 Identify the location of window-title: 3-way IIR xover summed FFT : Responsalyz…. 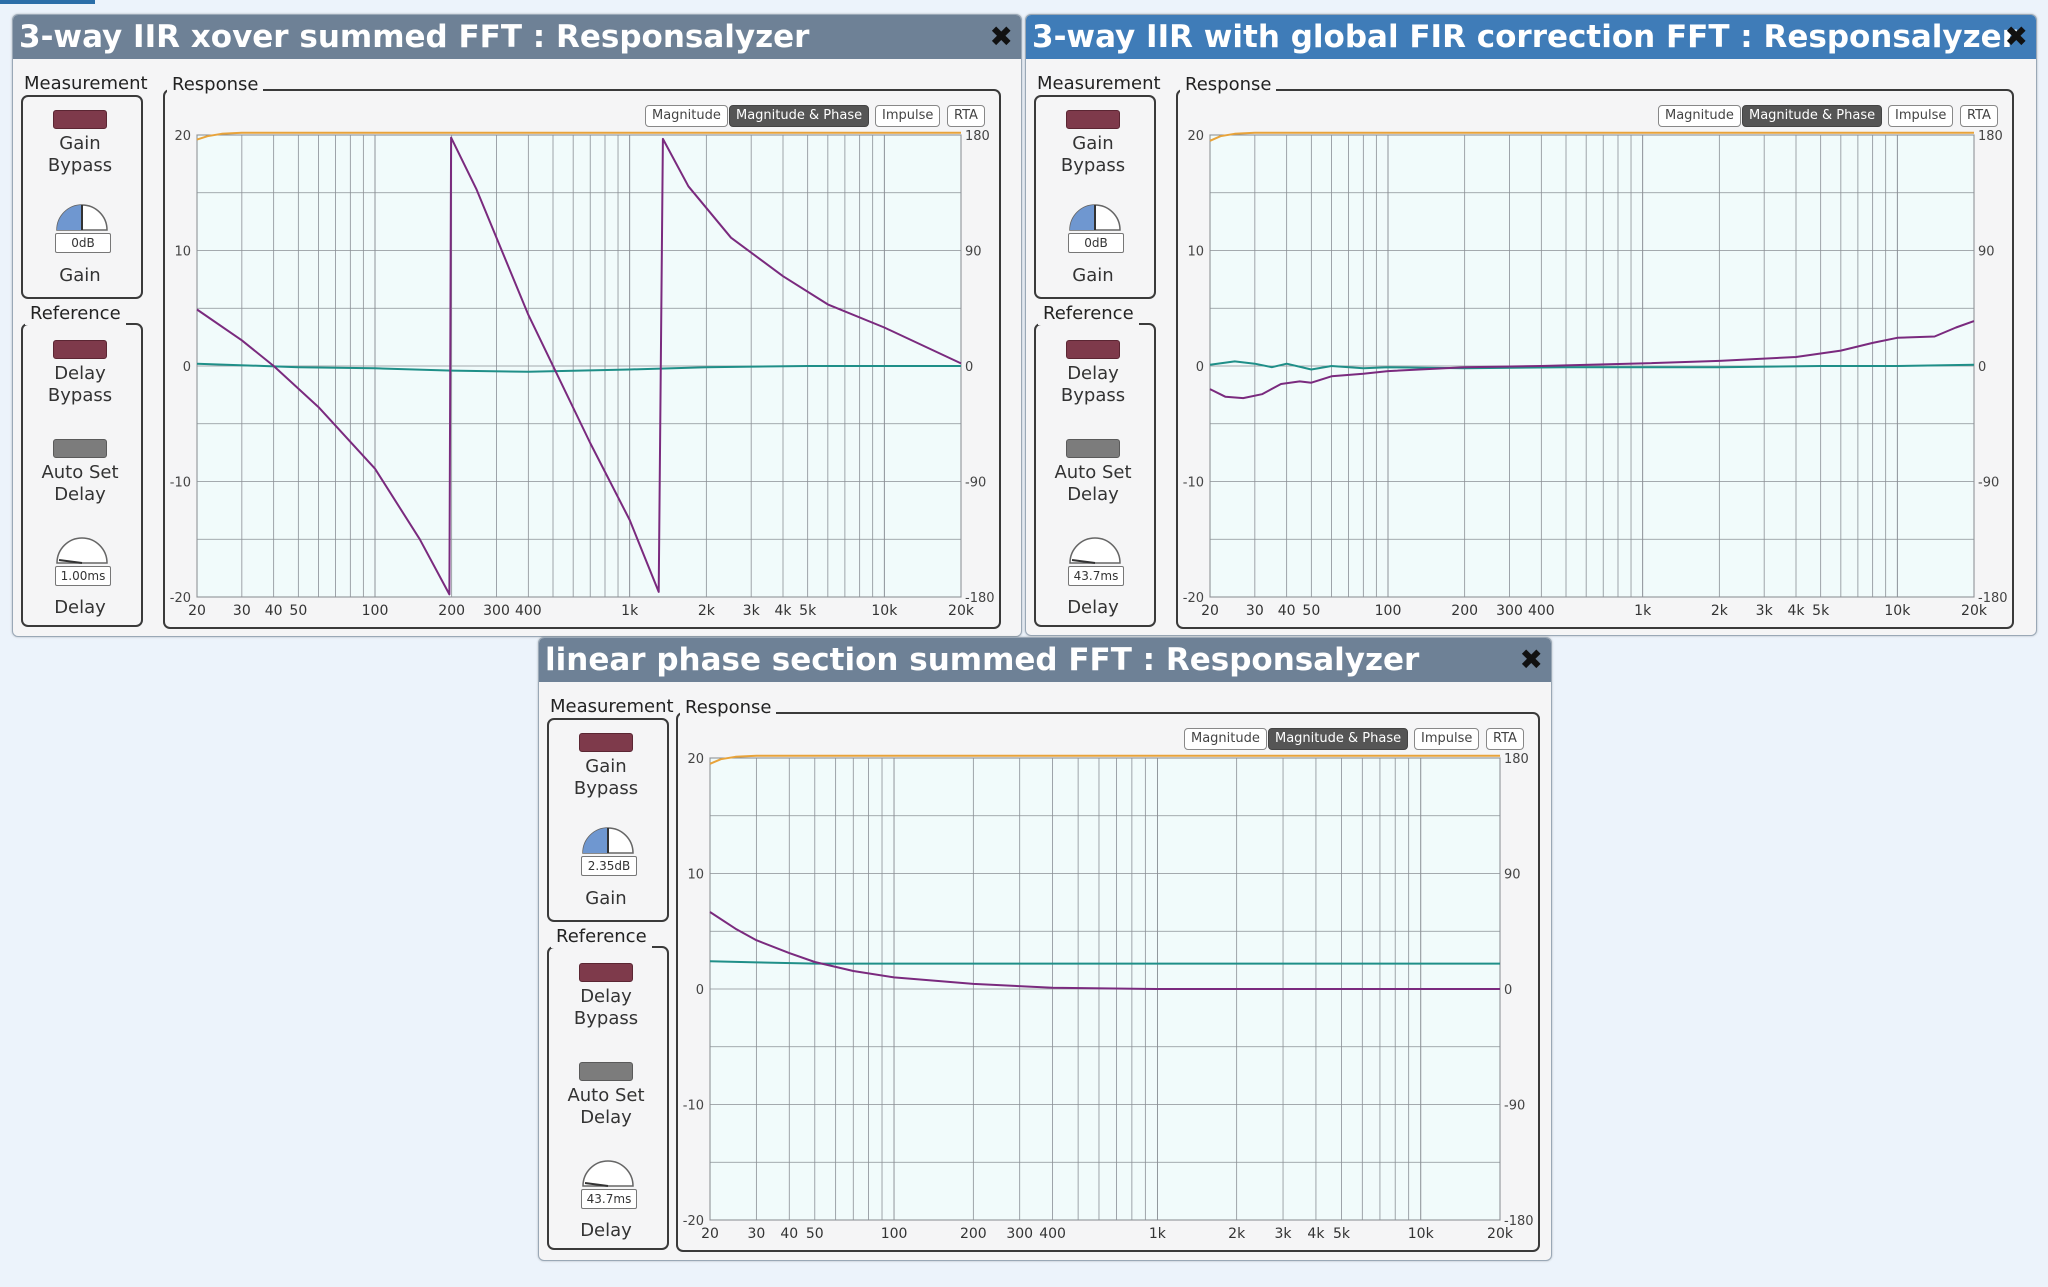
(414, 37).